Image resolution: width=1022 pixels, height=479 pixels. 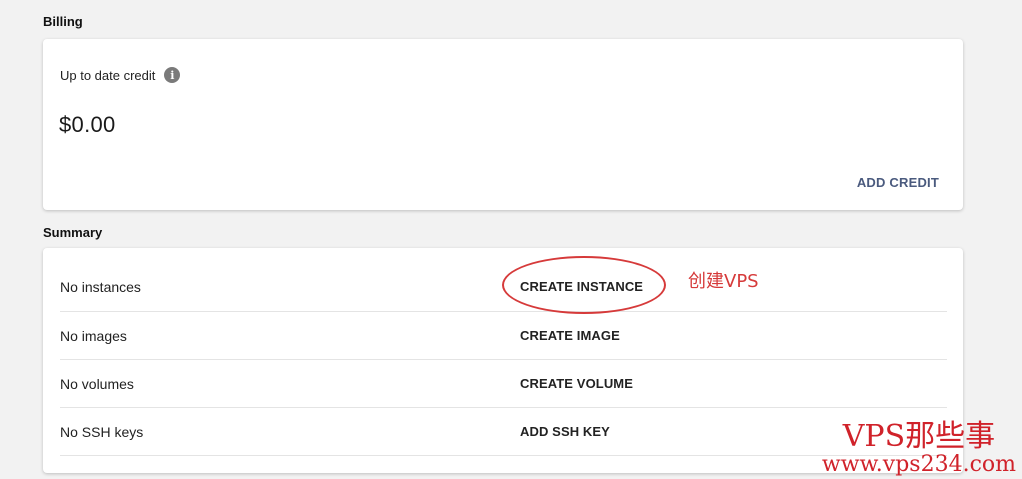 I want to click on watermark: VPS那些事 www.vps234.com, so click(x=919, y=449).